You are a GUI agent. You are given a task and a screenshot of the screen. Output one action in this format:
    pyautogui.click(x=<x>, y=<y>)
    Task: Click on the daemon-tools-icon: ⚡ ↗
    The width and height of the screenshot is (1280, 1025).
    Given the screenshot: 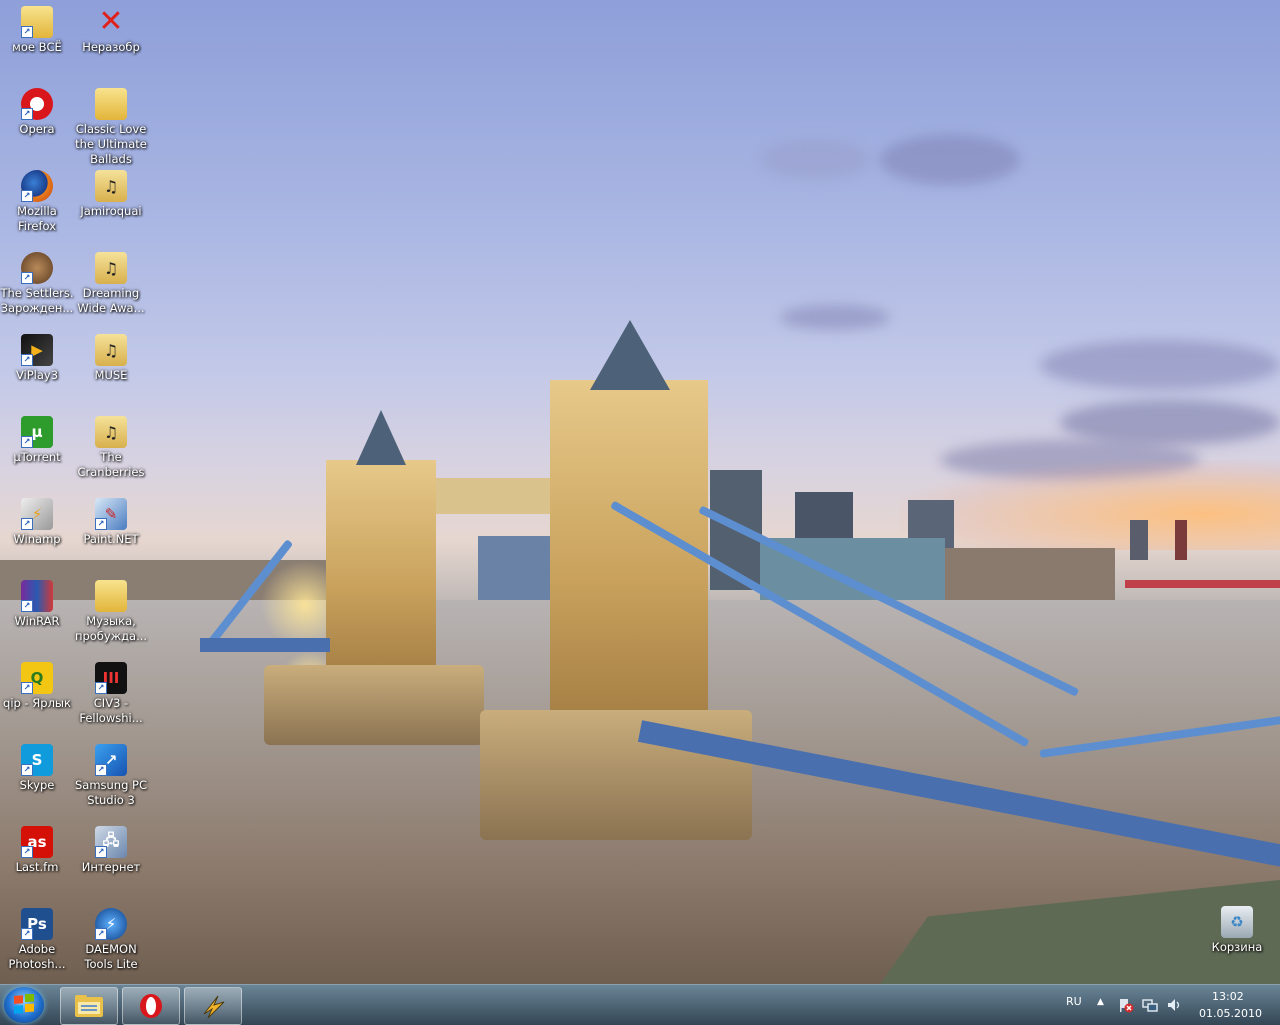 What is the action you would take?
    pyautogui.click(x=111, y=924)
    